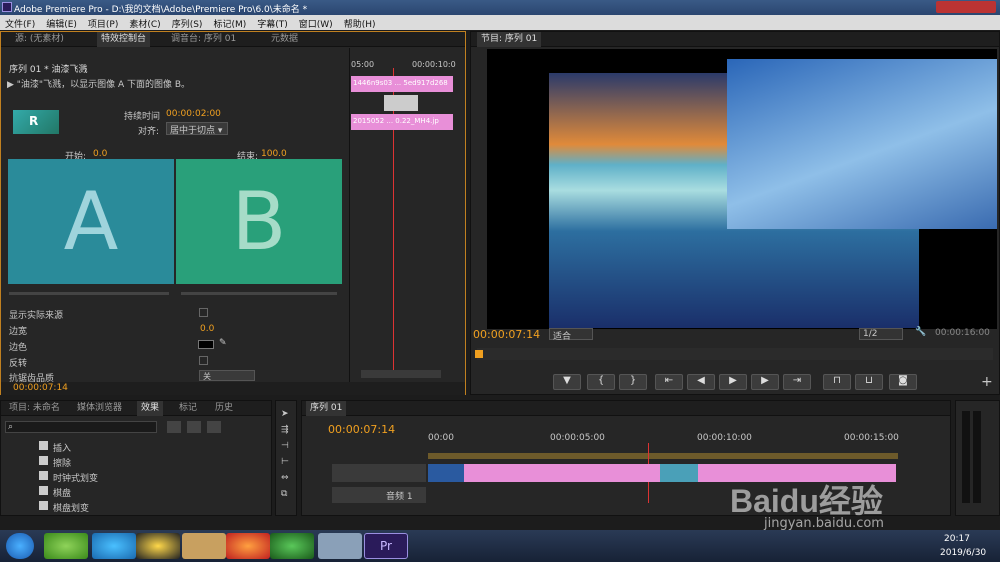 Image resolution: width=1000 pixels, height=562 pixels. What do you see at coordinates (633, 382) in the screenshot?
I see `mark-out-button: }` at bounding box center [633, 382].